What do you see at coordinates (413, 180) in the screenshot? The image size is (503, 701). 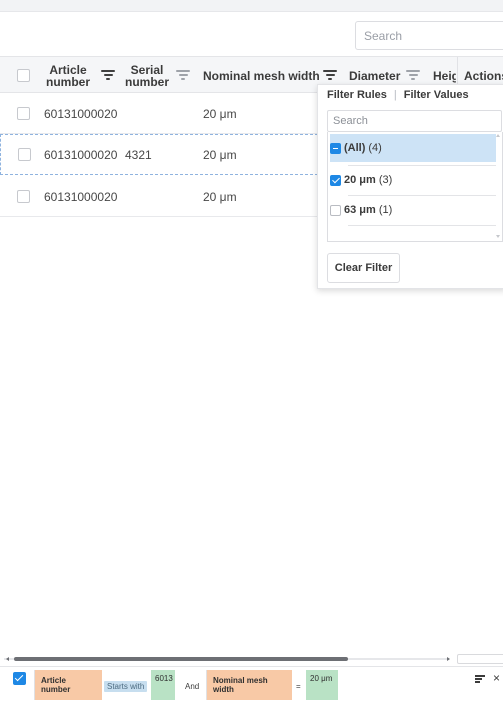 I see `filter-value-item: 20 μm (3)` at bounding box center [413, 180].